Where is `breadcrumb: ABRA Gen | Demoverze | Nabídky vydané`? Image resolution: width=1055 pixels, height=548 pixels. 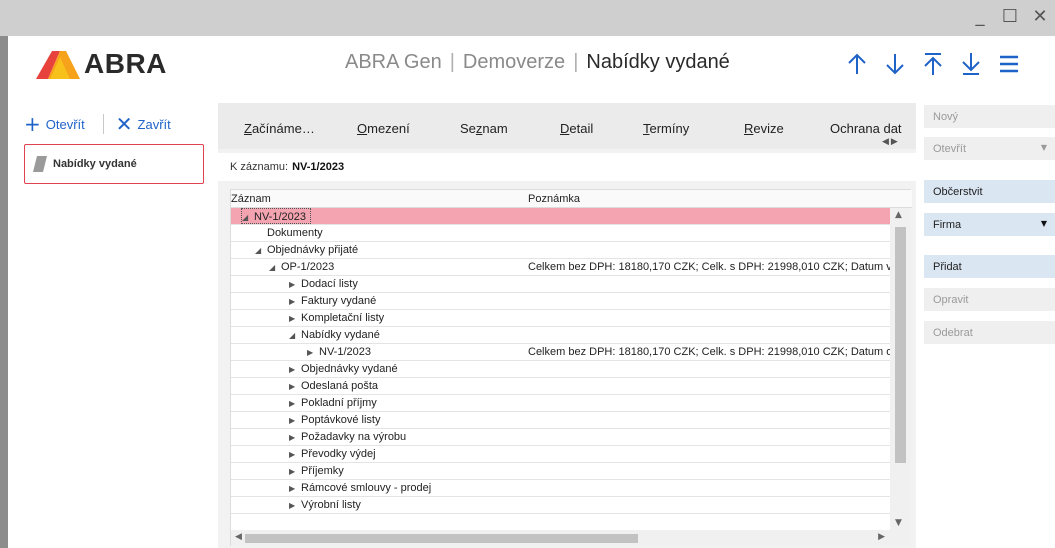
breadcrumb: ABRA Gen | Demoverze | Nabídky vydané is located at coordinates (537, 62).